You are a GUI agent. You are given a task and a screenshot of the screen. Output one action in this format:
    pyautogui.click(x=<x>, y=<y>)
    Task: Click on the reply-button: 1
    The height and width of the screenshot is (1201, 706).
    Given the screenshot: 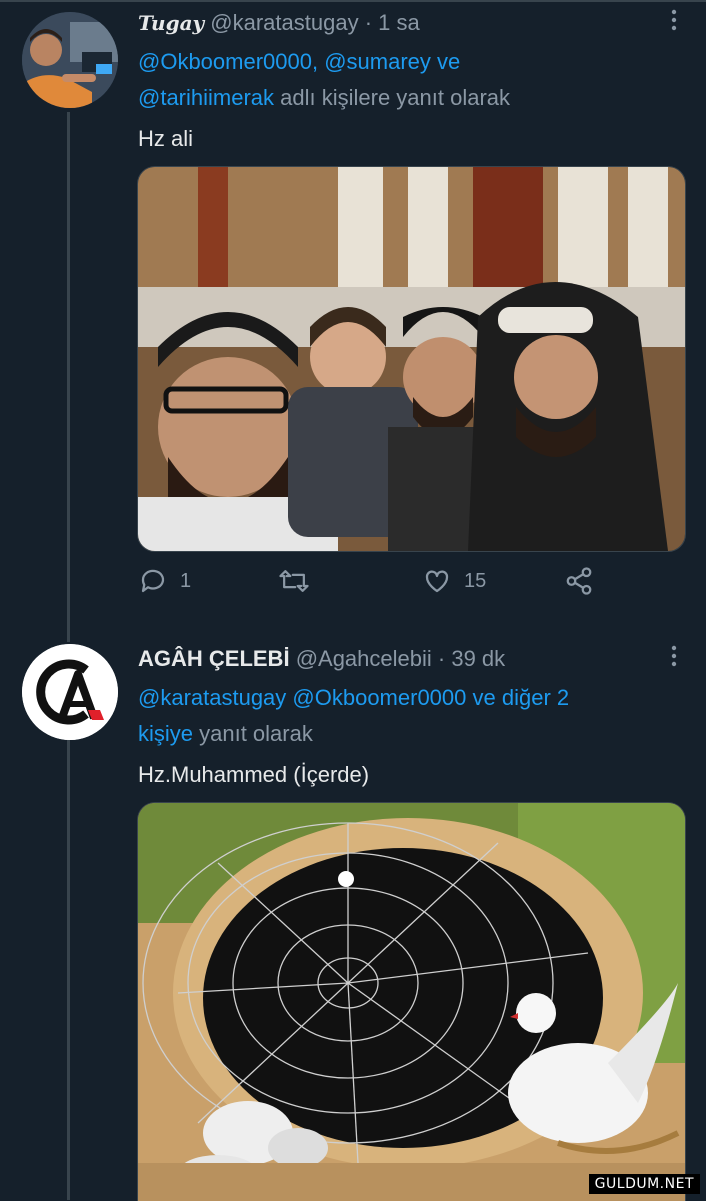 What is the action you would take?
    pyautogui.click(x=164, y=581)
    